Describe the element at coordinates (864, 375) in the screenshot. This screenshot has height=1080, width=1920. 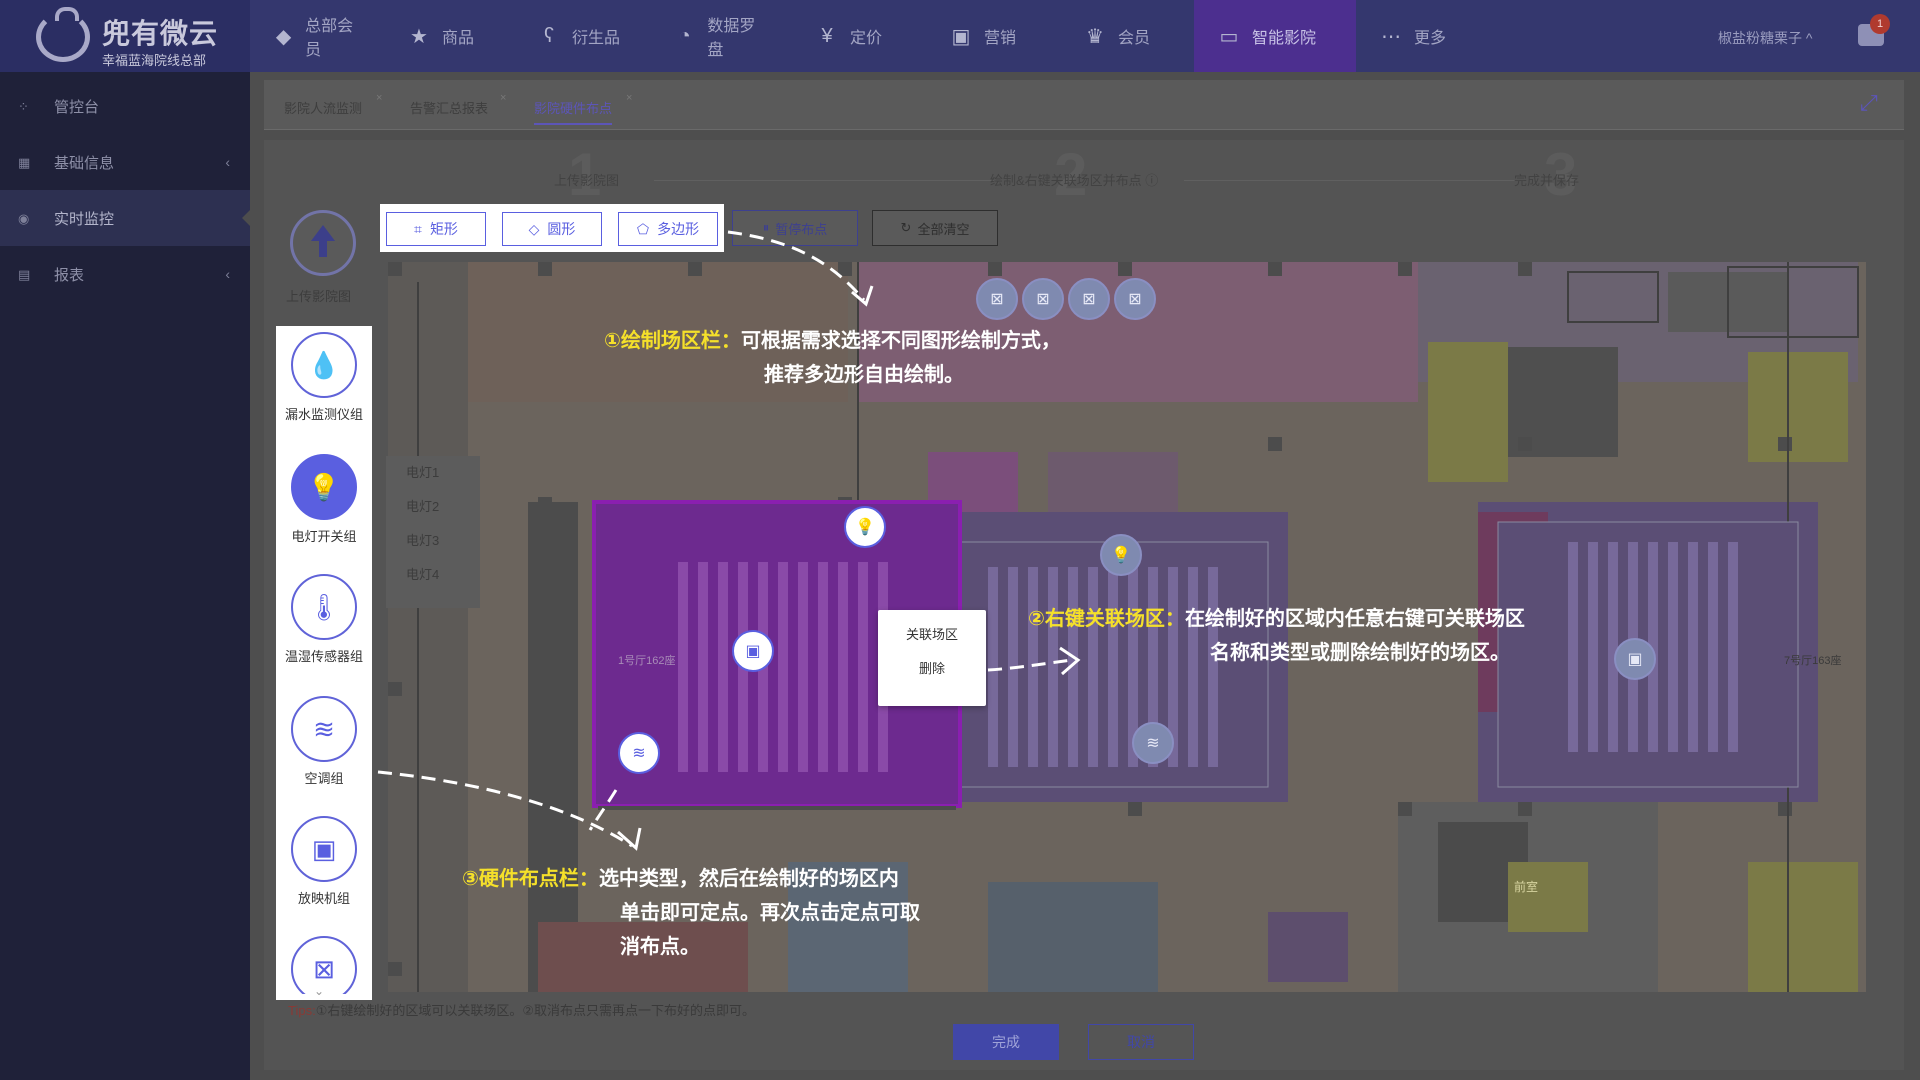
I see `annotation-text: 推荐多边形自由绘制。` at that location.